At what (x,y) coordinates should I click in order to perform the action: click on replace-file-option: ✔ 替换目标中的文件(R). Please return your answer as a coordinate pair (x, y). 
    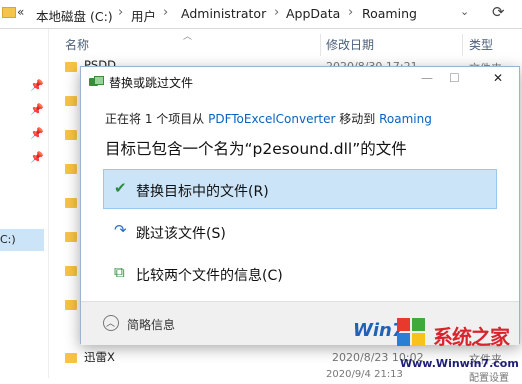
    Looking at the image, I should click on (300, 189).